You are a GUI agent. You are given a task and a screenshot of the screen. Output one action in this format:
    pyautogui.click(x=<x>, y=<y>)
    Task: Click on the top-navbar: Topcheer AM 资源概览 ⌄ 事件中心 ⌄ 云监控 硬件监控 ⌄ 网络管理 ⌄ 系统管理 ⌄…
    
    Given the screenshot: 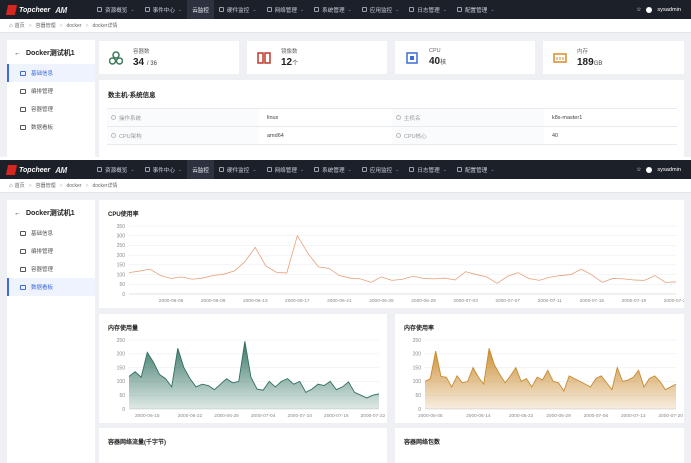 What is the action you would take?
    pyautogui.click(x=345, y=9)
    